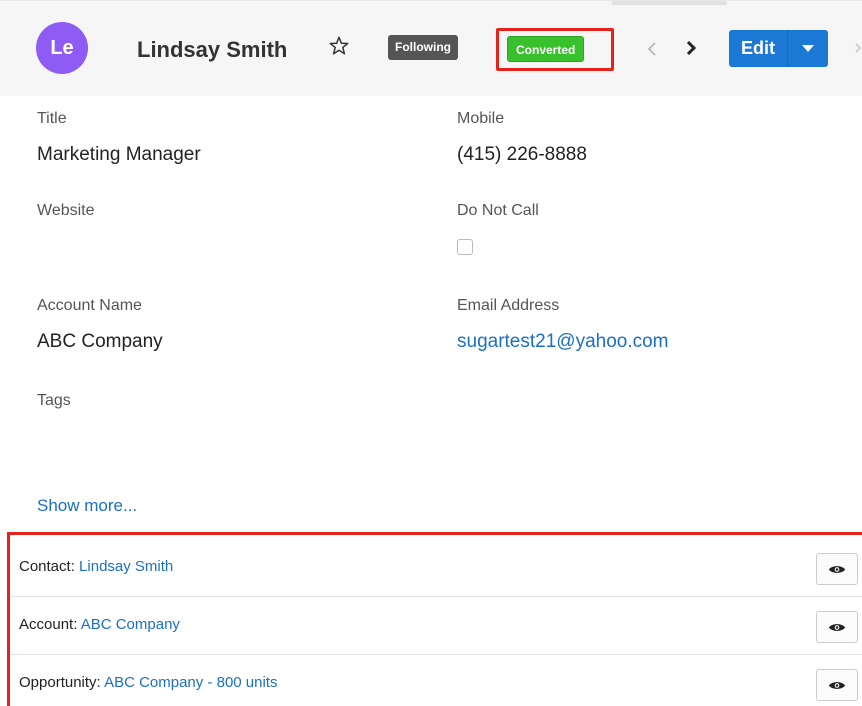  I want to click on converted-opportunity-text: Opportunity: ABC Company - 800 units, so click(148, 682).